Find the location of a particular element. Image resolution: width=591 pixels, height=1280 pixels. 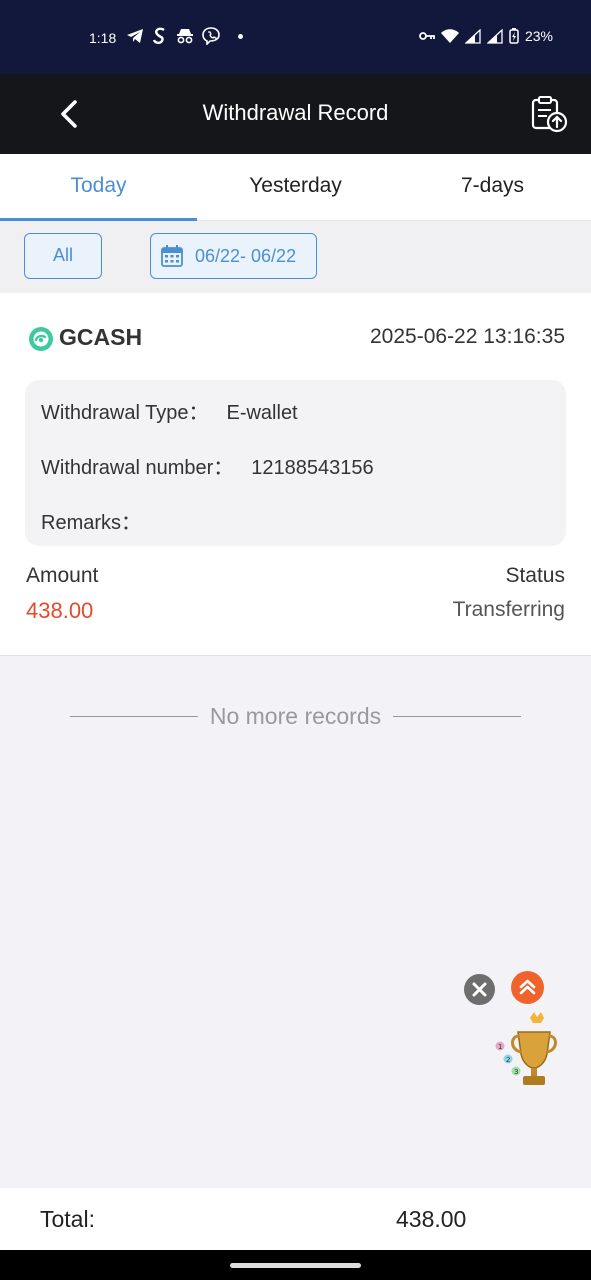

more-notifications-dot is located at coordinates (240, 36).